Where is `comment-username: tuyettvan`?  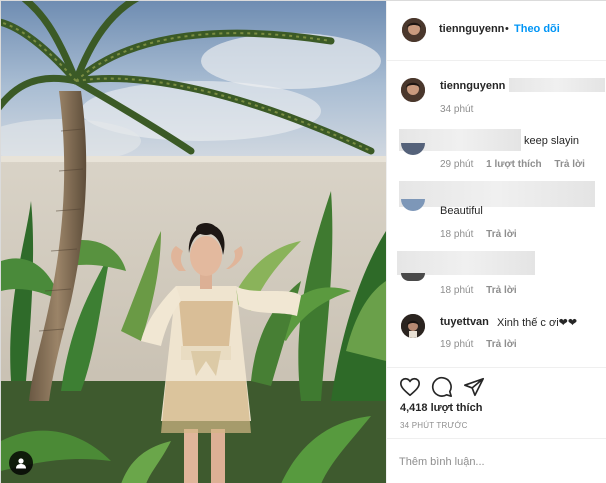
comment-username: tuyettvan is located at coordinates (464, 322).